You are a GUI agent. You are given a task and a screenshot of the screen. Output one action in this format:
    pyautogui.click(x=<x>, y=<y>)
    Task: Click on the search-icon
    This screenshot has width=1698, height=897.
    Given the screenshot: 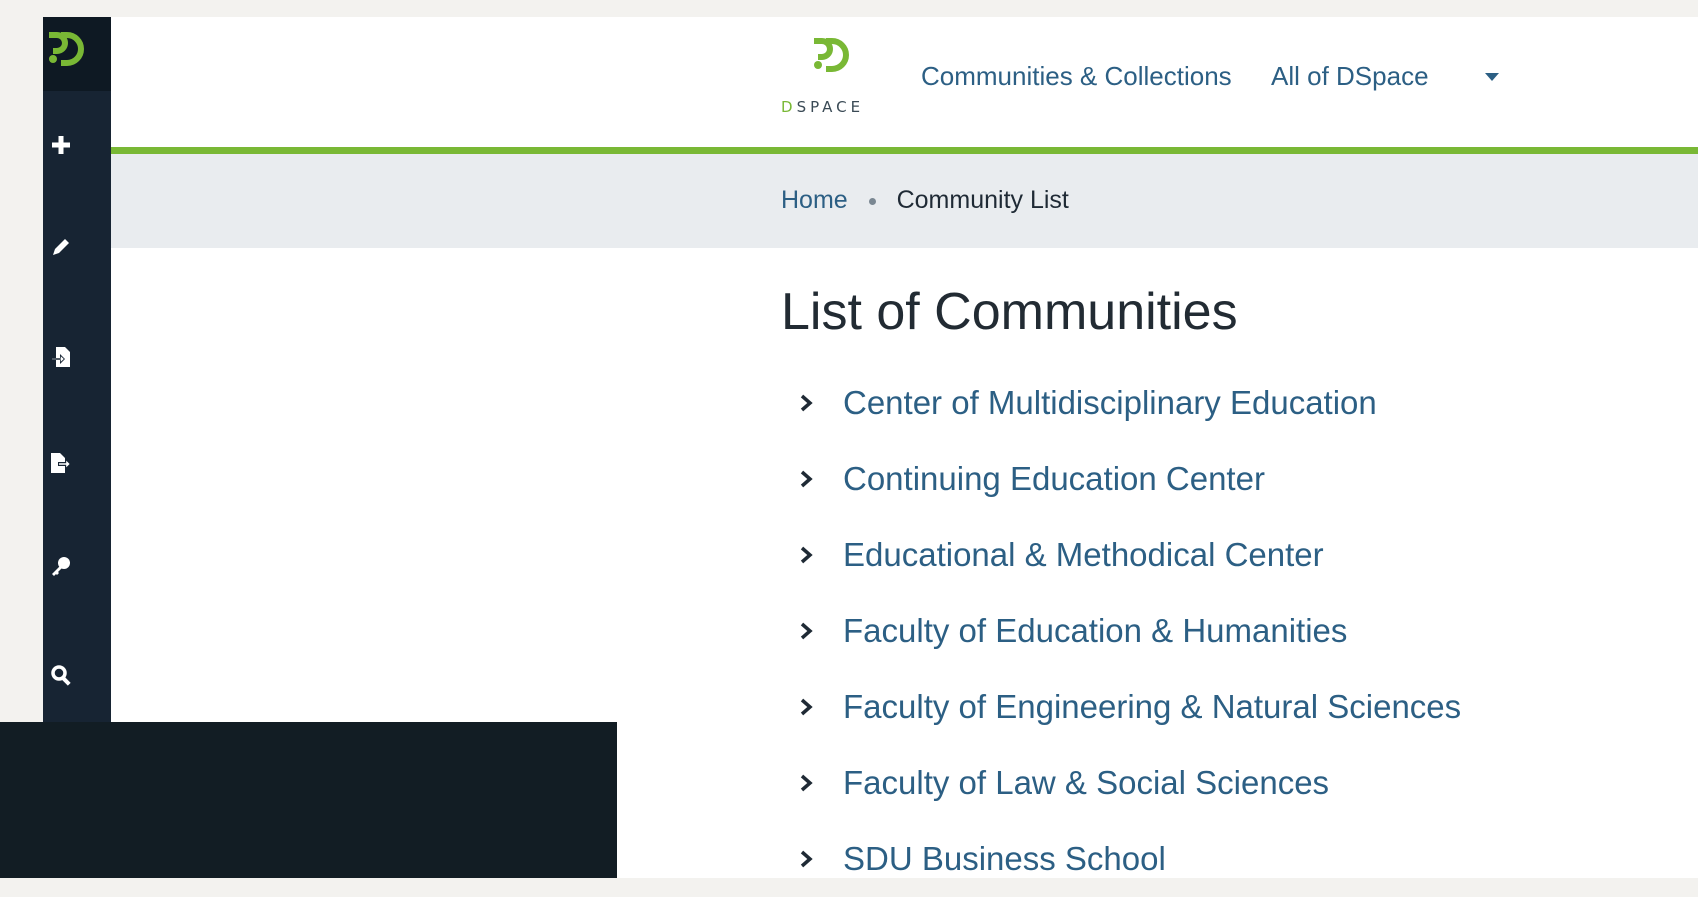 What is the action you would take?
    pyautogui.click(x=61, y=675)
    